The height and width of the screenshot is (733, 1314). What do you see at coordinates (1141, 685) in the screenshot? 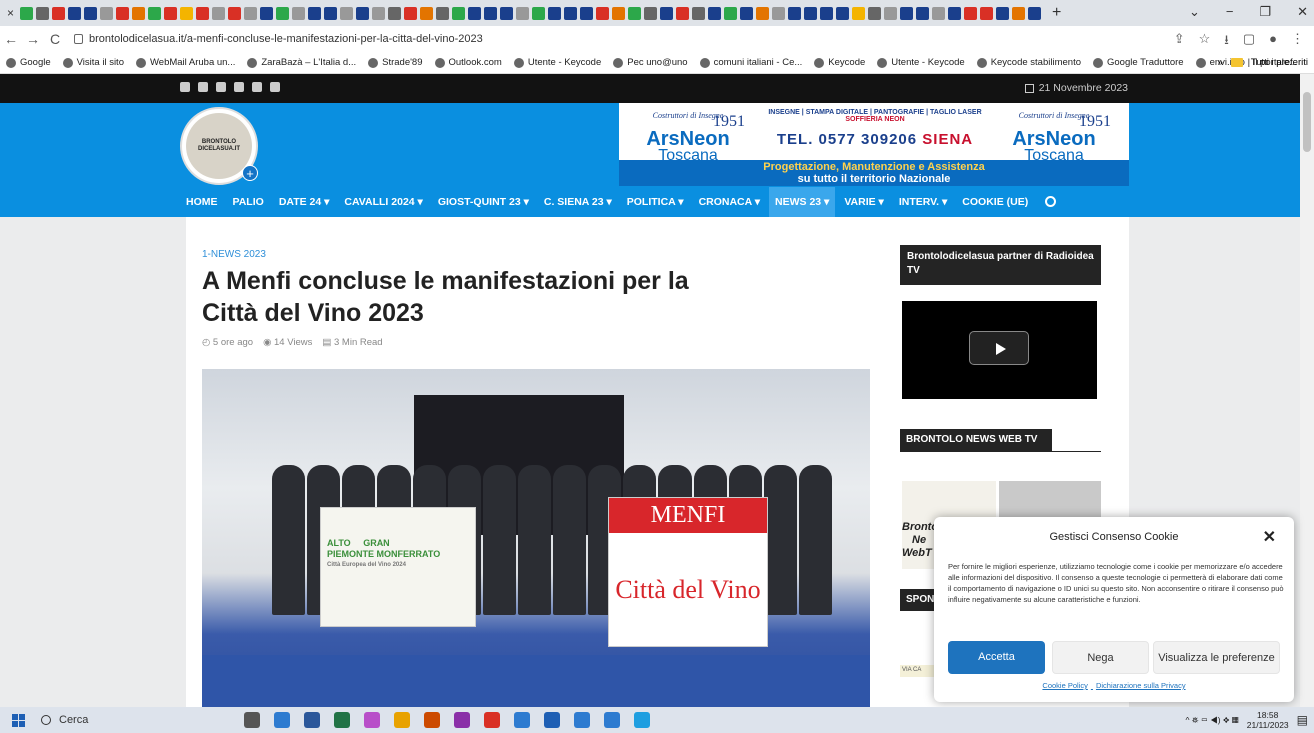
I see `privacy-statement-link: Dichiarazione sulla Privacy` at bounding box center [1141, 685].